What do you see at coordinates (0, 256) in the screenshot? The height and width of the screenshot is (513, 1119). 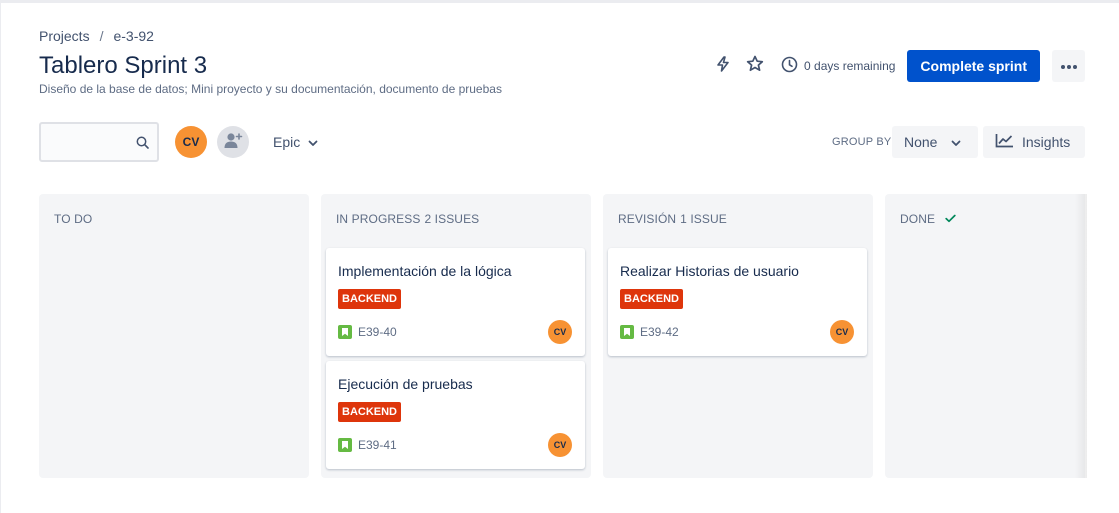 I see `left-border` at bounding box center [0, 256].